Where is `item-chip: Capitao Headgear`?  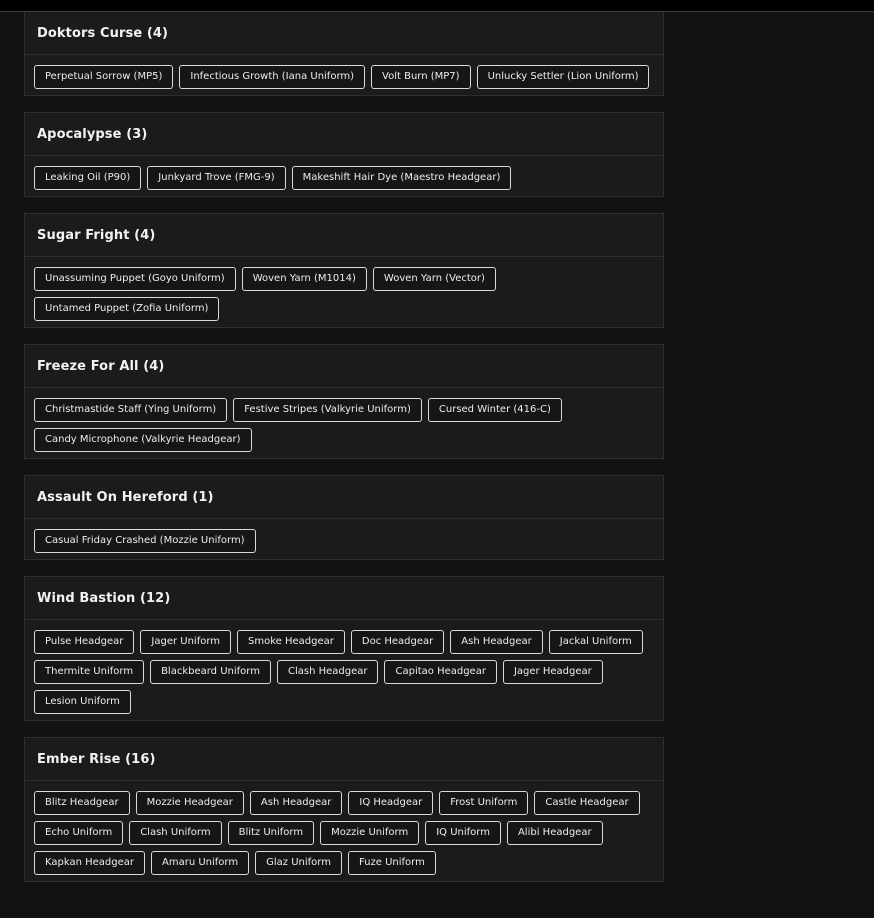 item-chip: Capitao Headgear is located at coordinates (440, 672).